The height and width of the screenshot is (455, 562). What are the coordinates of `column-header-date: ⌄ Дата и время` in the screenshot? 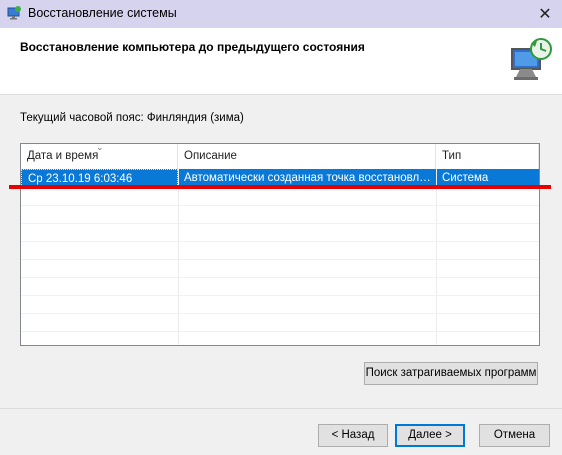 It's located at (99, 156).